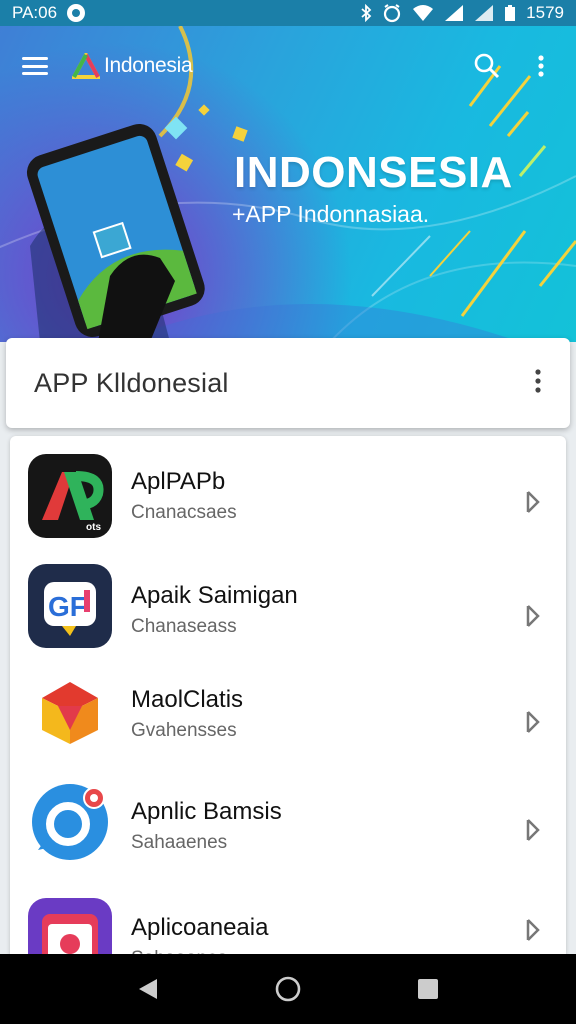 This screenshot has height=1024, width=576. I want to click on chat-gf-icon: GF, so click(70, 606).